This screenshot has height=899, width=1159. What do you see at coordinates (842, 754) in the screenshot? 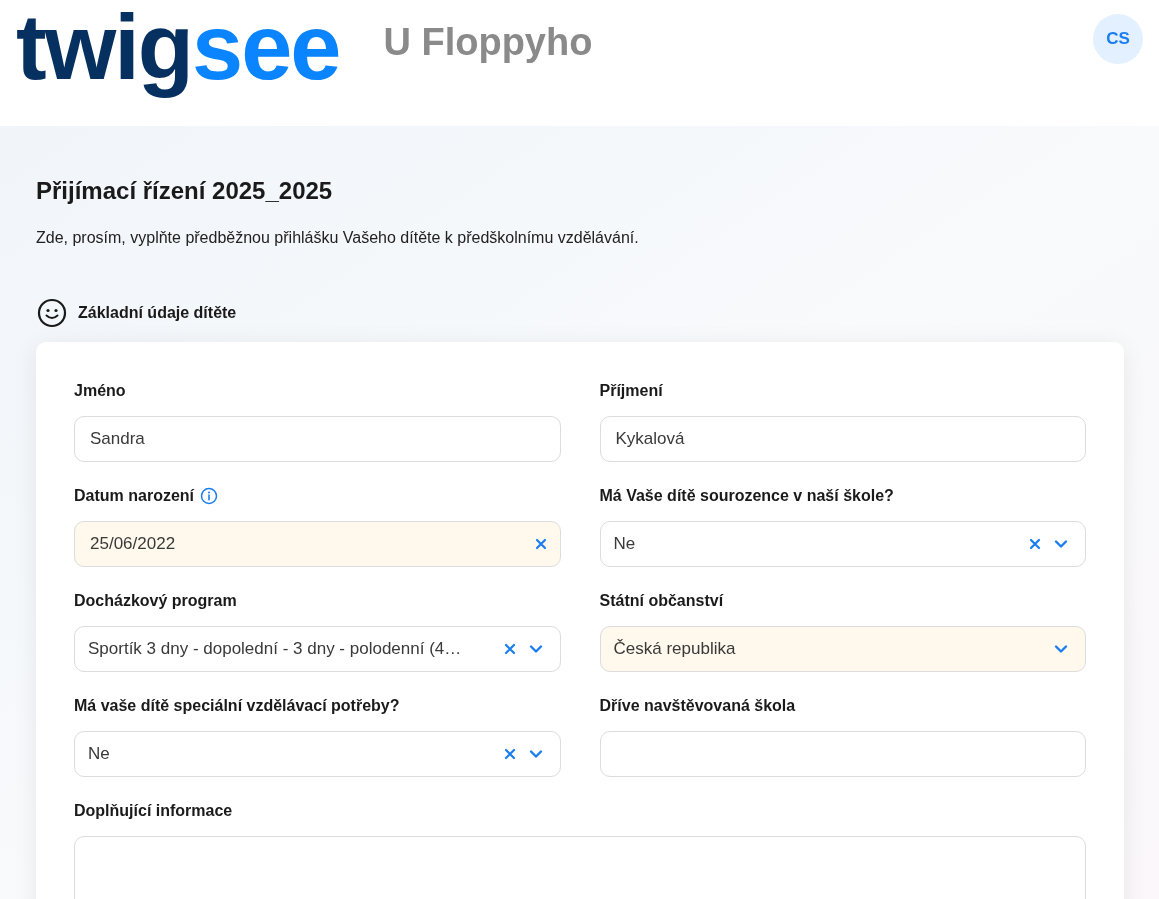
I see `input-field` at bounding box center [842, 754].